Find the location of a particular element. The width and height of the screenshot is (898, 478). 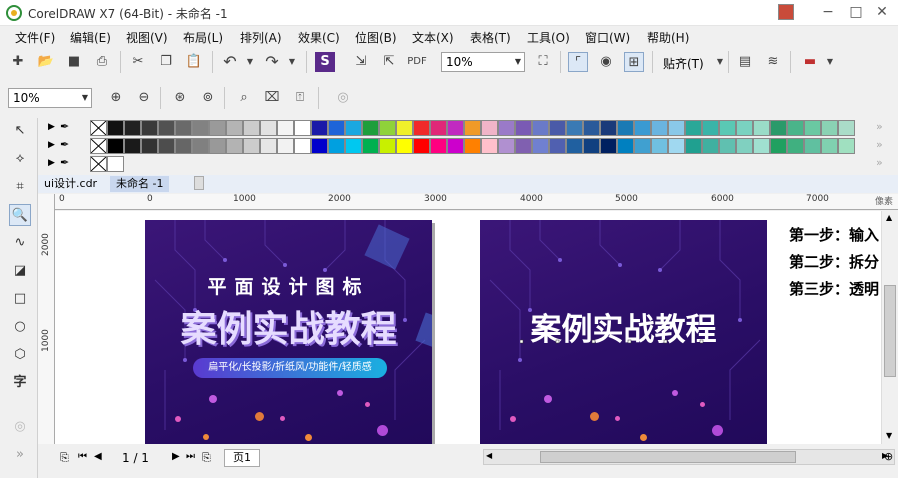

print-icon: ⎙ is located at coordinates (102, 62).